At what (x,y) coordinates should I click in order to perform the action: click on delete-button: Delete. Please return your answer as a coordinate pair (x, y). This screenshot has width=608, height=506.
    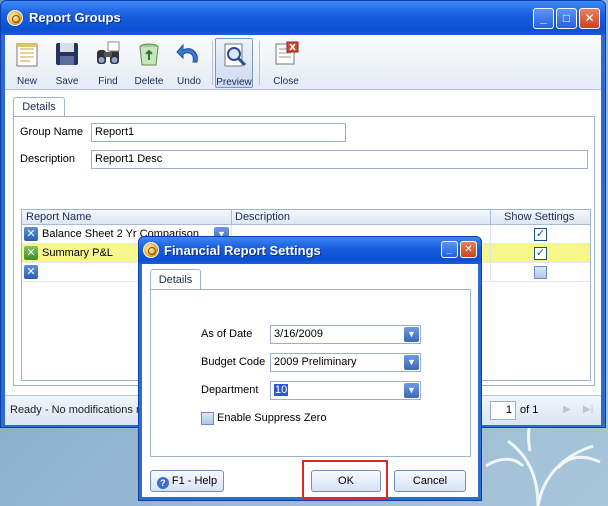
    Looking at the image, I should click on (149, 63).